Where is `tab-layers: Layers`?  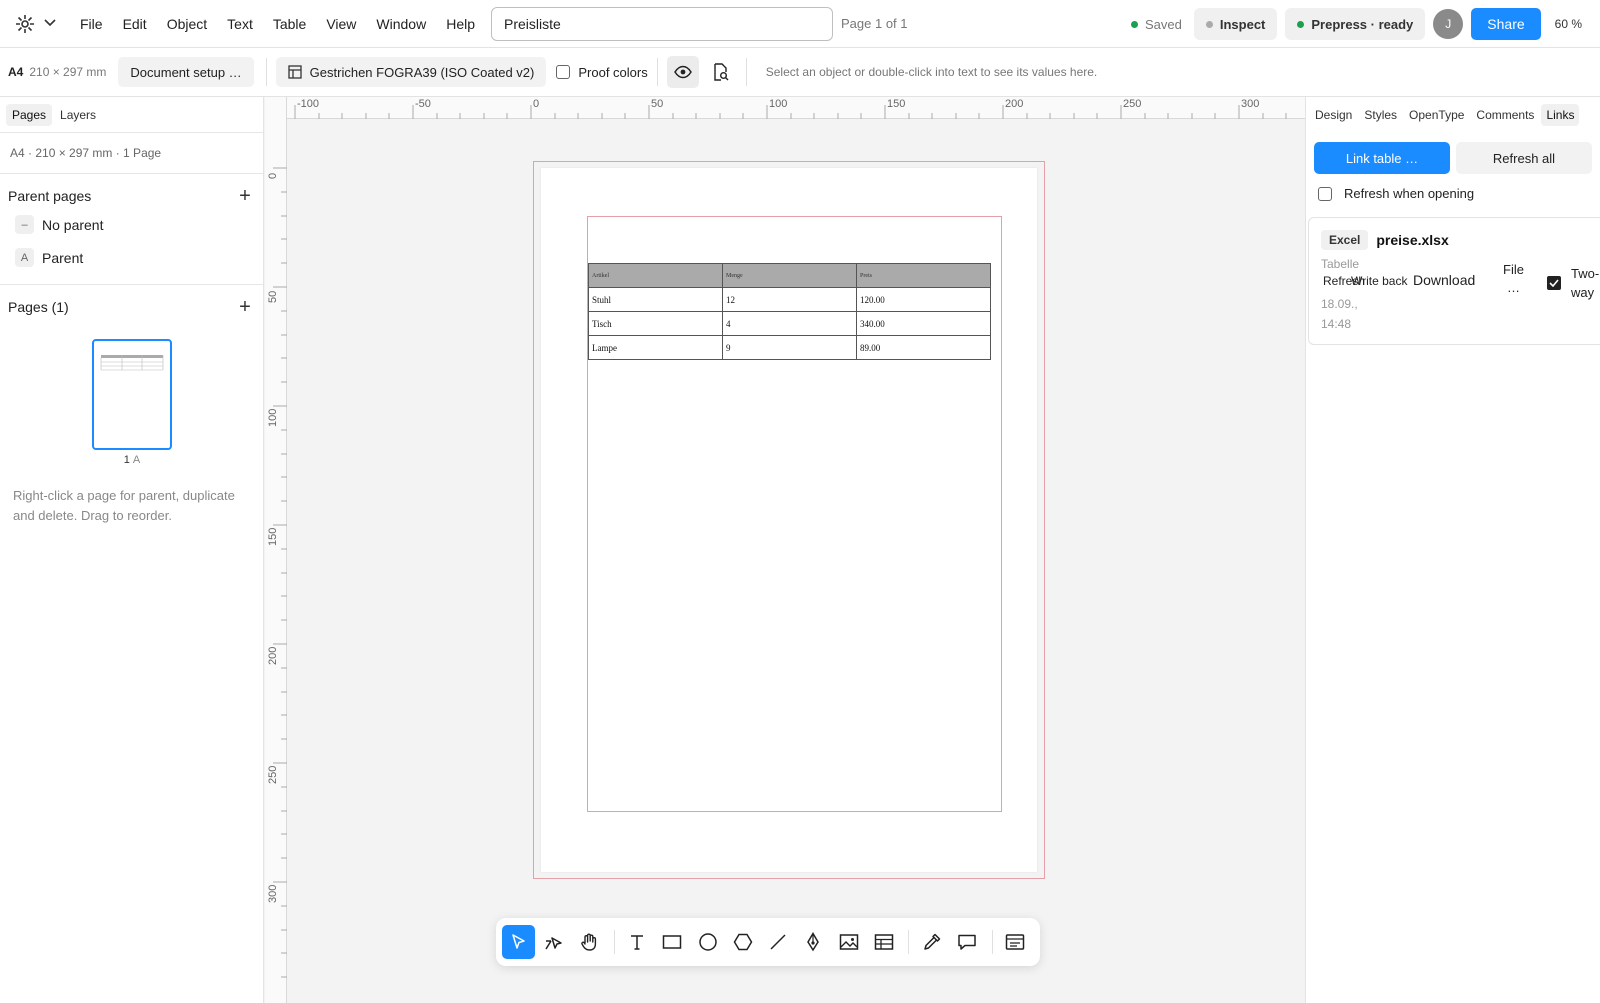
tab-layers: Layers is located at coordinates (78, 115).